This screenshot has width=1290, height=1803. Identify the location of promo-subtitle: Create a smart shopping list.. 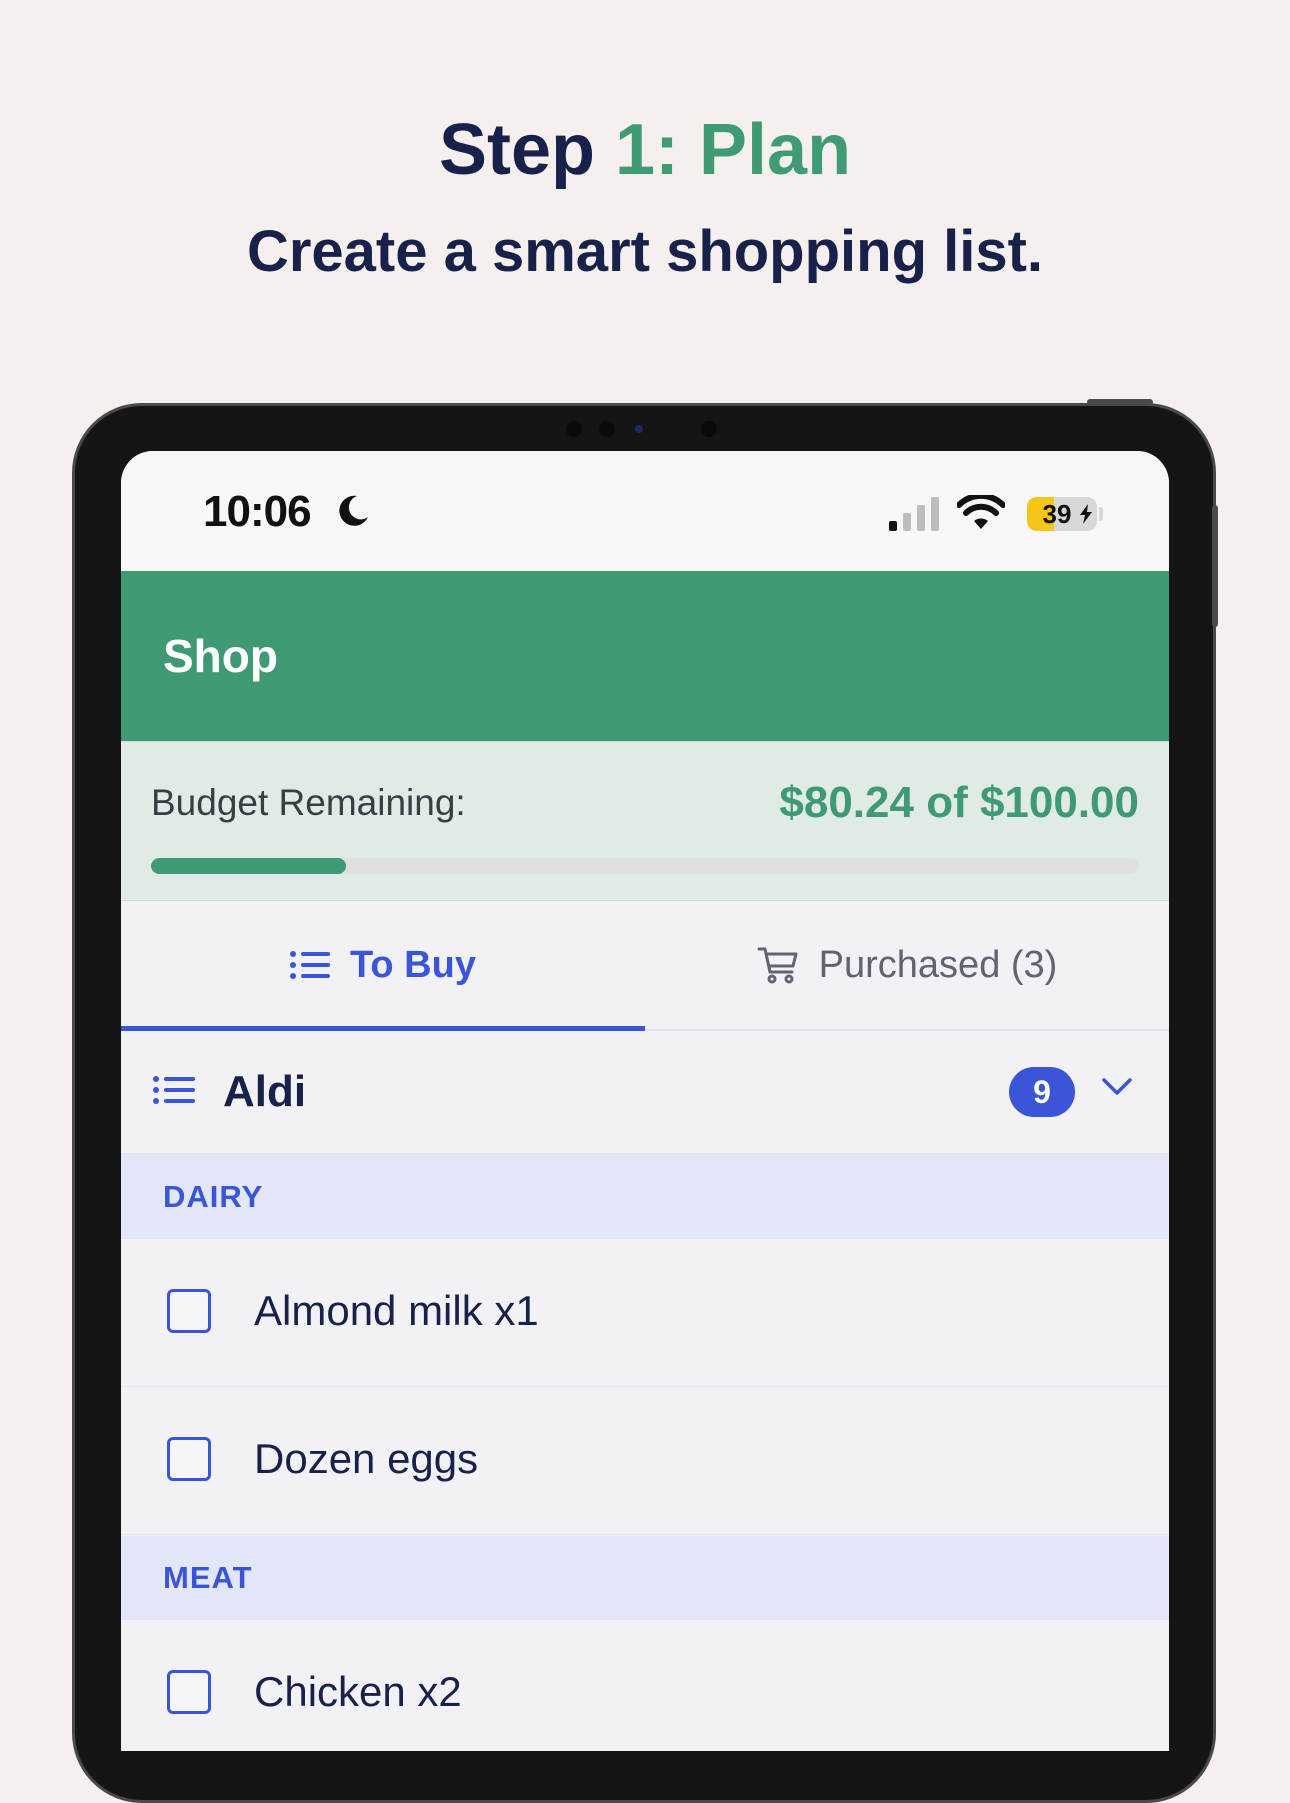
(645, 251).